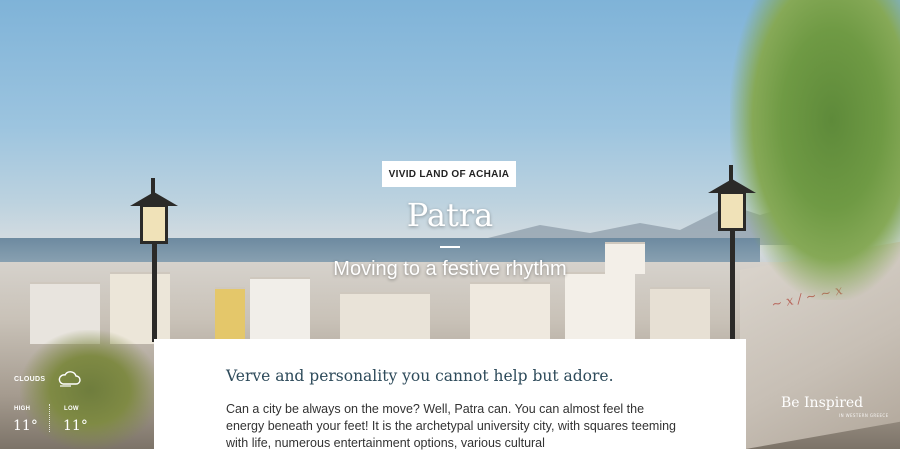  I want to click on low-temperature: 11°, so click(75, 426).